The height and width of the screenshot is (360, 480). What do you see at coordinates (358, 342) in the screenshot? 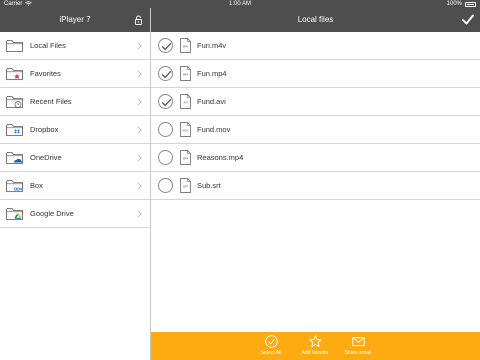
I see `mail-icon` at bounding box center [358, 342].